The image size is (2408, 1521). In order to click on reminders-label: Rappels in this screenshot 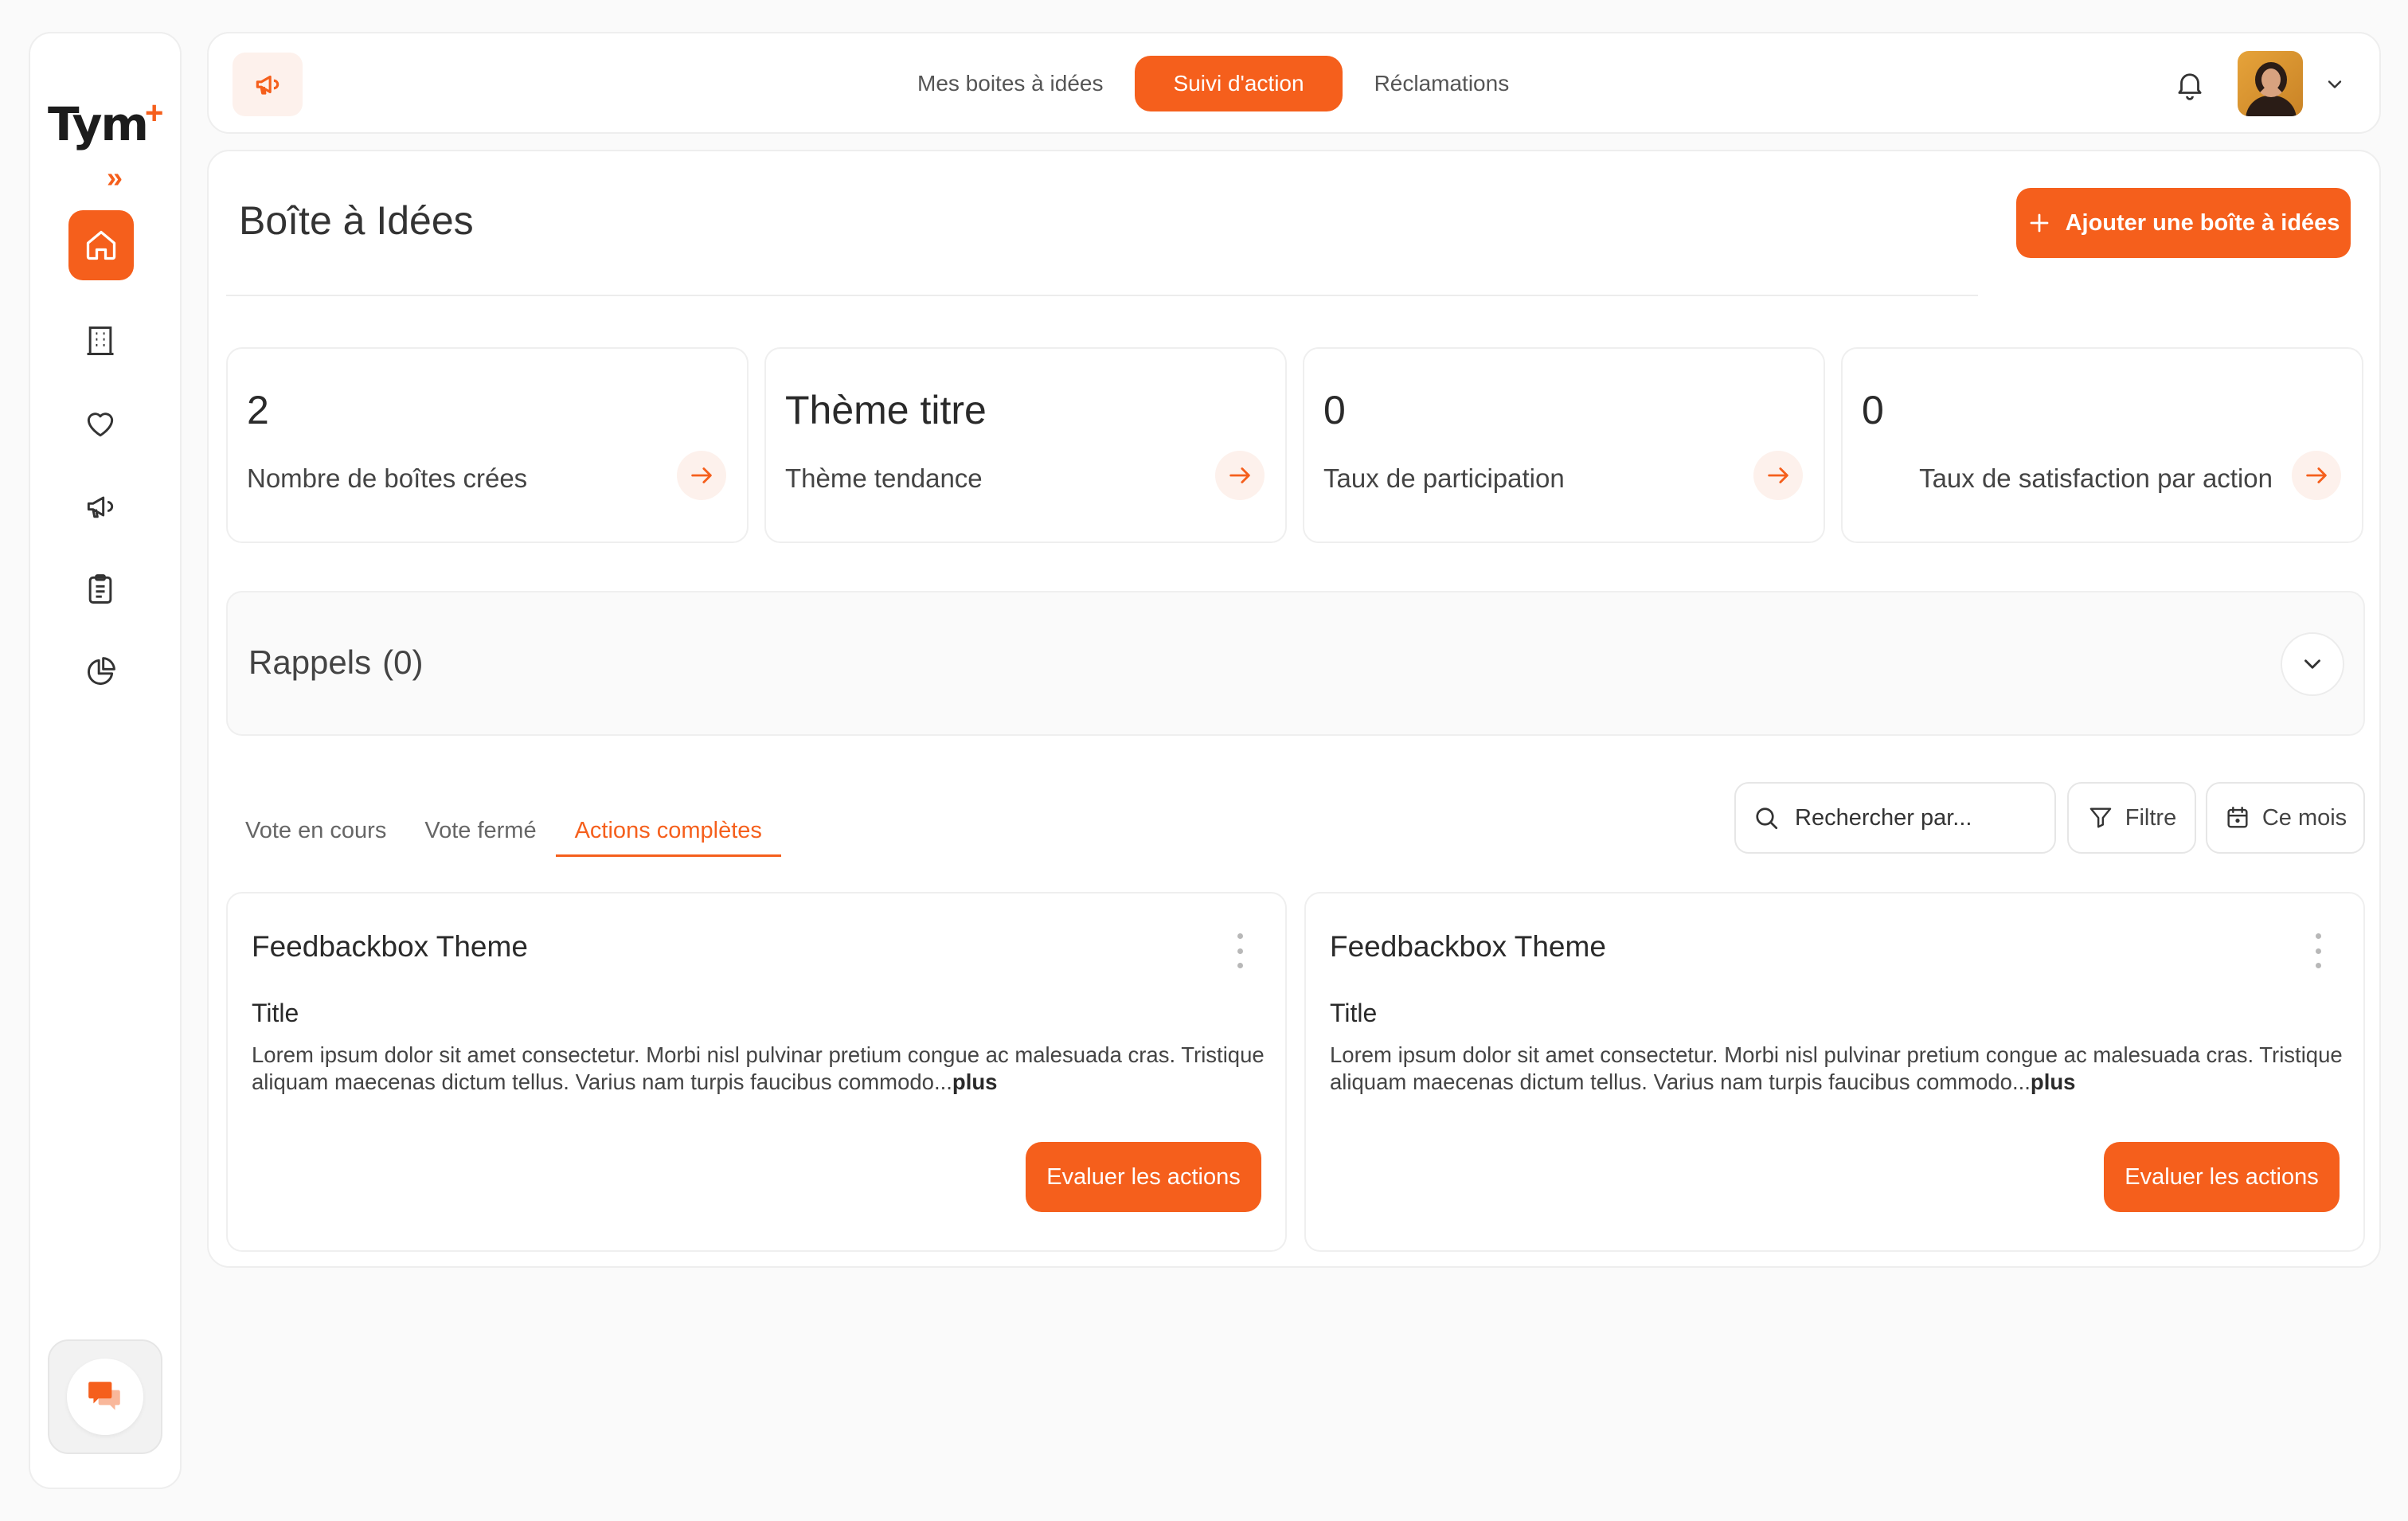, I will do `click(310, 662)`.